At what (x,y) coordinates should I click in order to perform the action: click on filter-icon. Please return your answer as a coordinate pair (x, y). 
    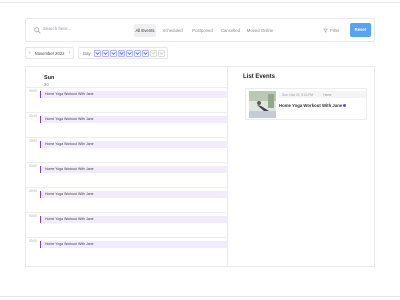
    Looking at the image, I should click on (325, 30).